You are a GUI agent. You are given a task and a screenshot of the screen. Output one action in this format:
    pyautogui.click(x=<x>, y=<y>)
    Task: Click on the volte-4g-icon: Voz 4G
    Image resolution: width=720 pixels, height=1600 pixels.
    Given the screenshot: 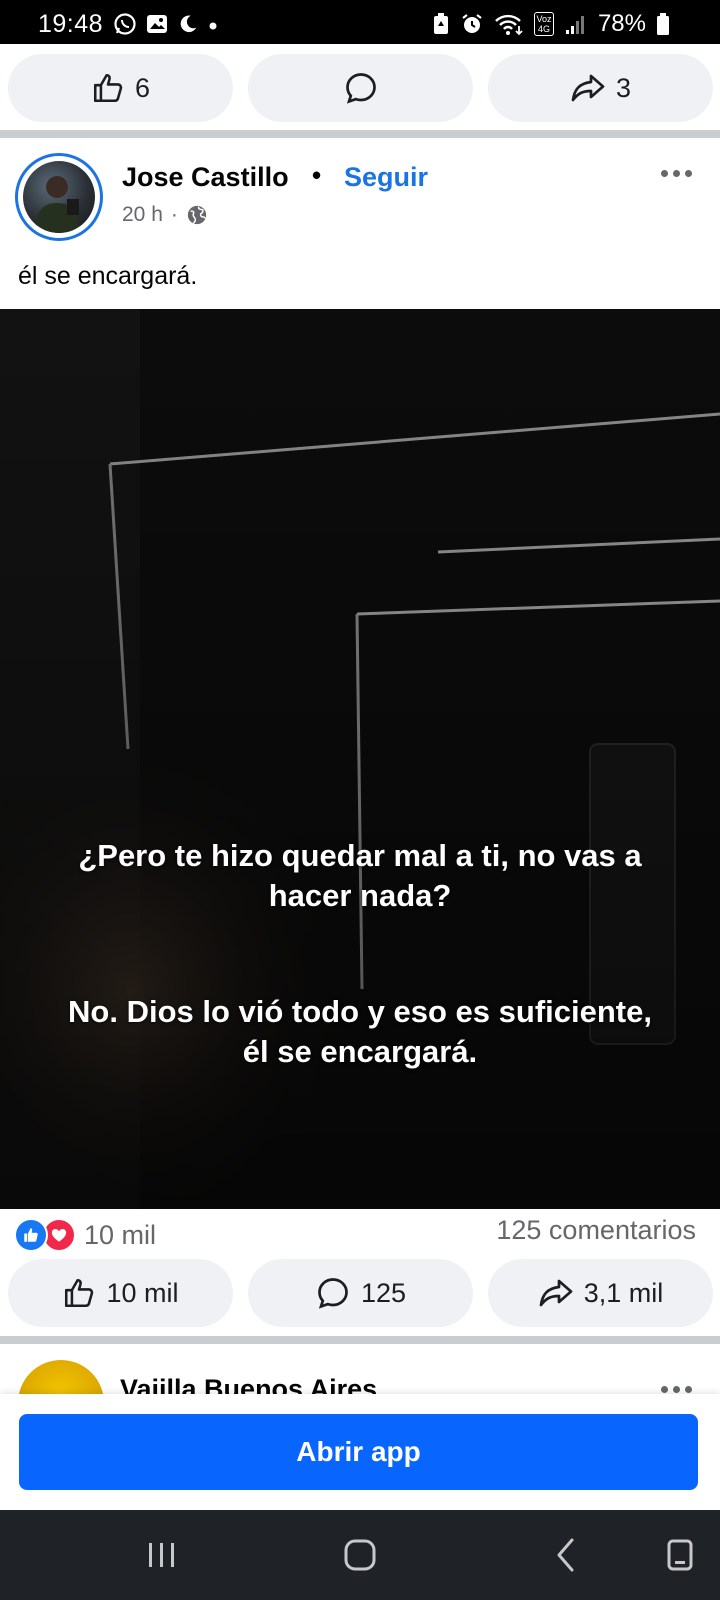 What is the action you would take?
    pyautogui.click(x=543, y=24)
    